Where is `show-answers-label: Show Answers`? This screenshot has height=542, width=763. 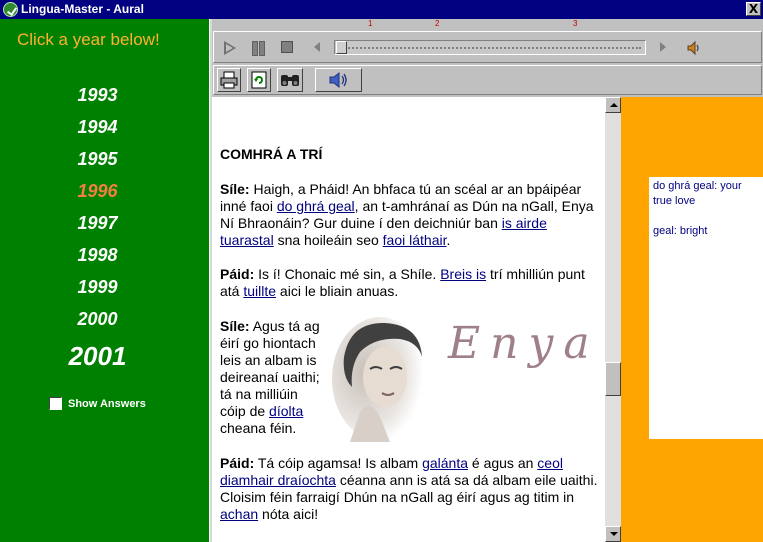 show-answers-label: Show Answers is located at coordinates (107, 403).